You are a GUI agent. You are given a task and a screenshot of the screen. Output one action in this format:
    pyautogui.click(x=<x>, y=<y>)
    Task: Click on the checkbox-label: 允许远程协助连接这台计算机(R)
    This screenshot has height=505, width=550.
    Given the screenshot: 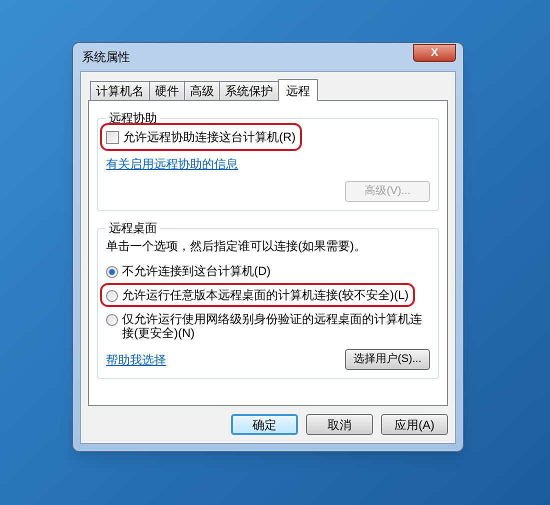 What is the action you would take?
    pyautogui.click(x=209, y=137)
    